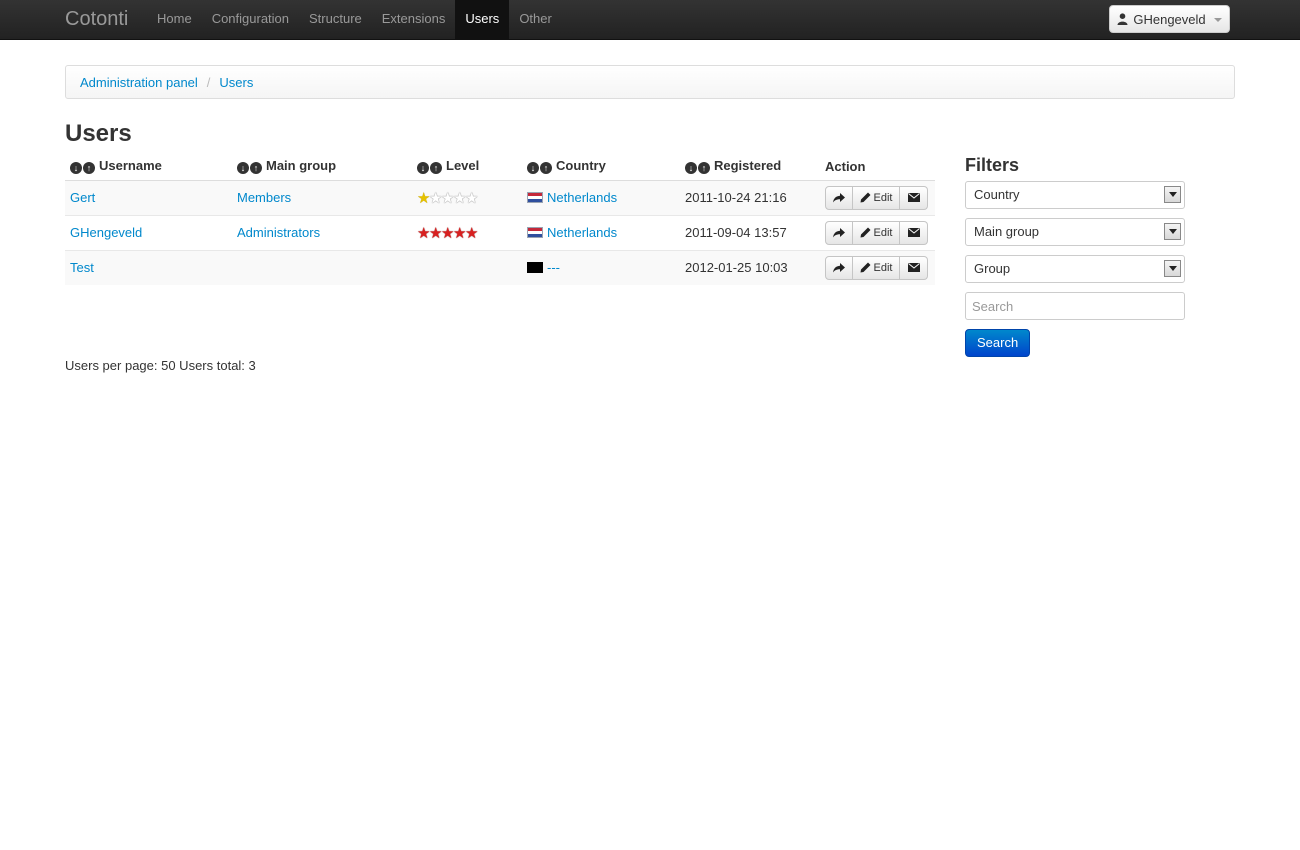  What do you see at coordinates (750, 267) in the screenshot?
I see `registered-date: 2012-01-25 10:03` at bounding box center [750, 267].